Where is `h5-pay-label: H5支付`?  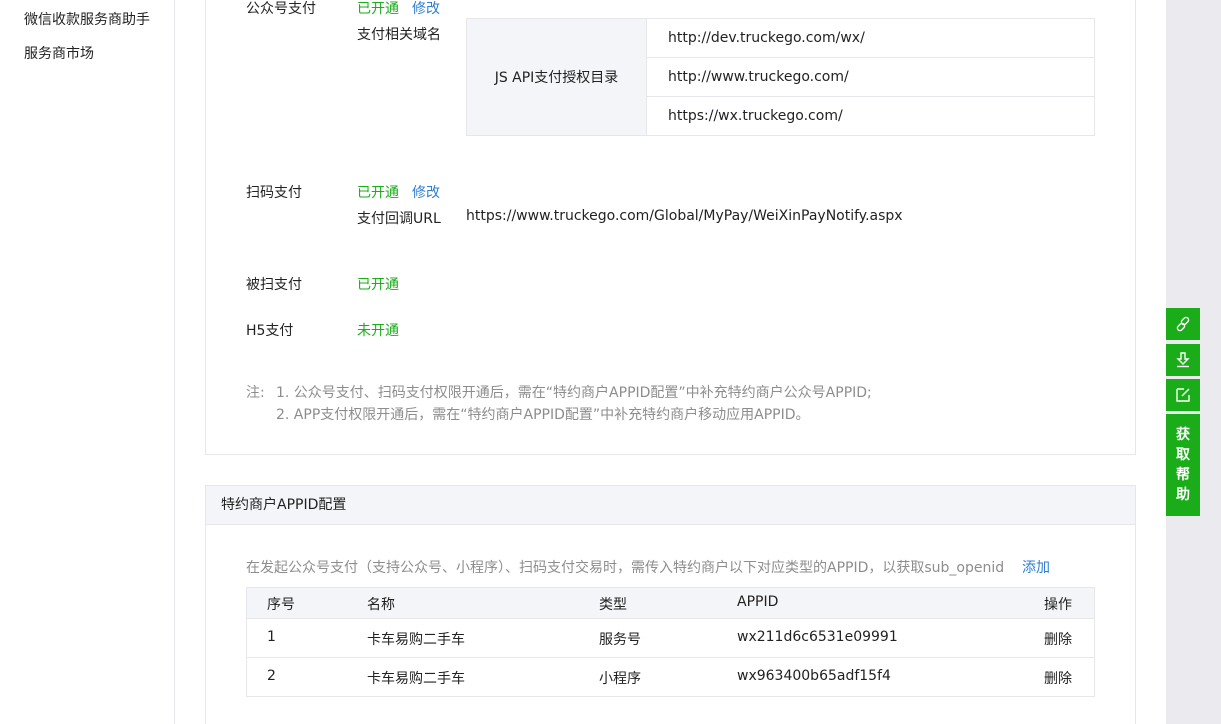
h5-pay-label: H5支付 is located at coordinates (270, 331).